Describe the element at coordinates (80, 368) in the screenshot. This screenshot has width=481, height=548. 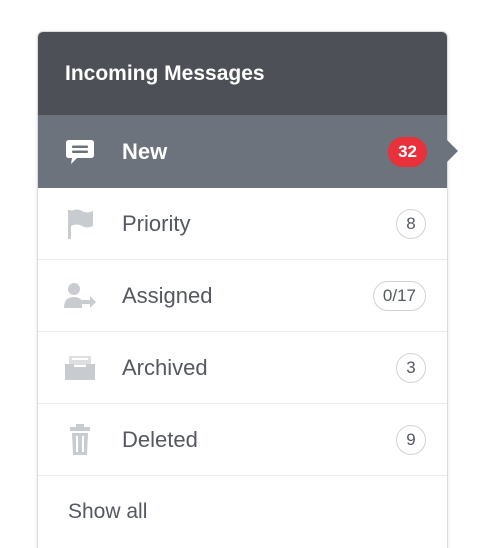
I see `archive-box-icon` at that location.